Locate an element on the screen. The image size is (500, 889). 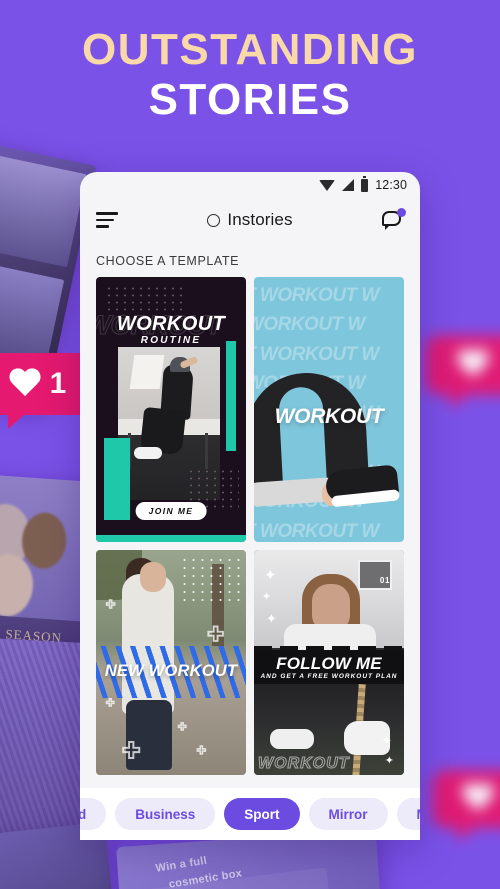
chat-badge-dot is located at coordinates (401, 212).